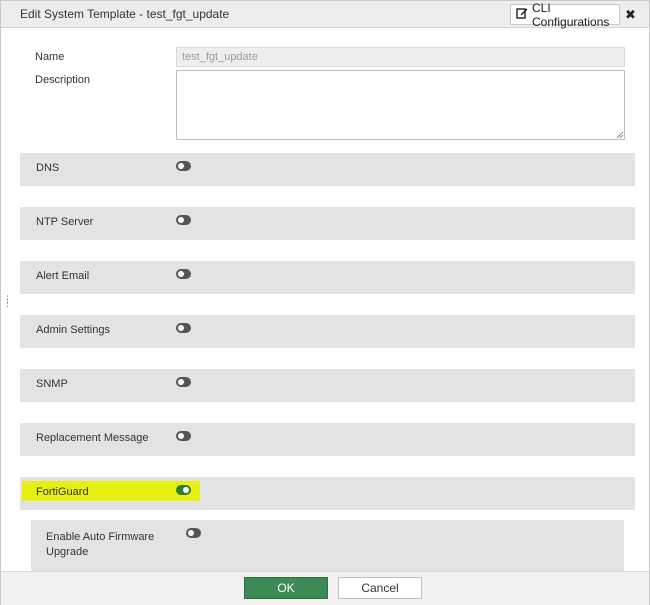 The height and width of the screenshot is (605, 650). I want to click on admin-settings-toggle, so click(183, 328).